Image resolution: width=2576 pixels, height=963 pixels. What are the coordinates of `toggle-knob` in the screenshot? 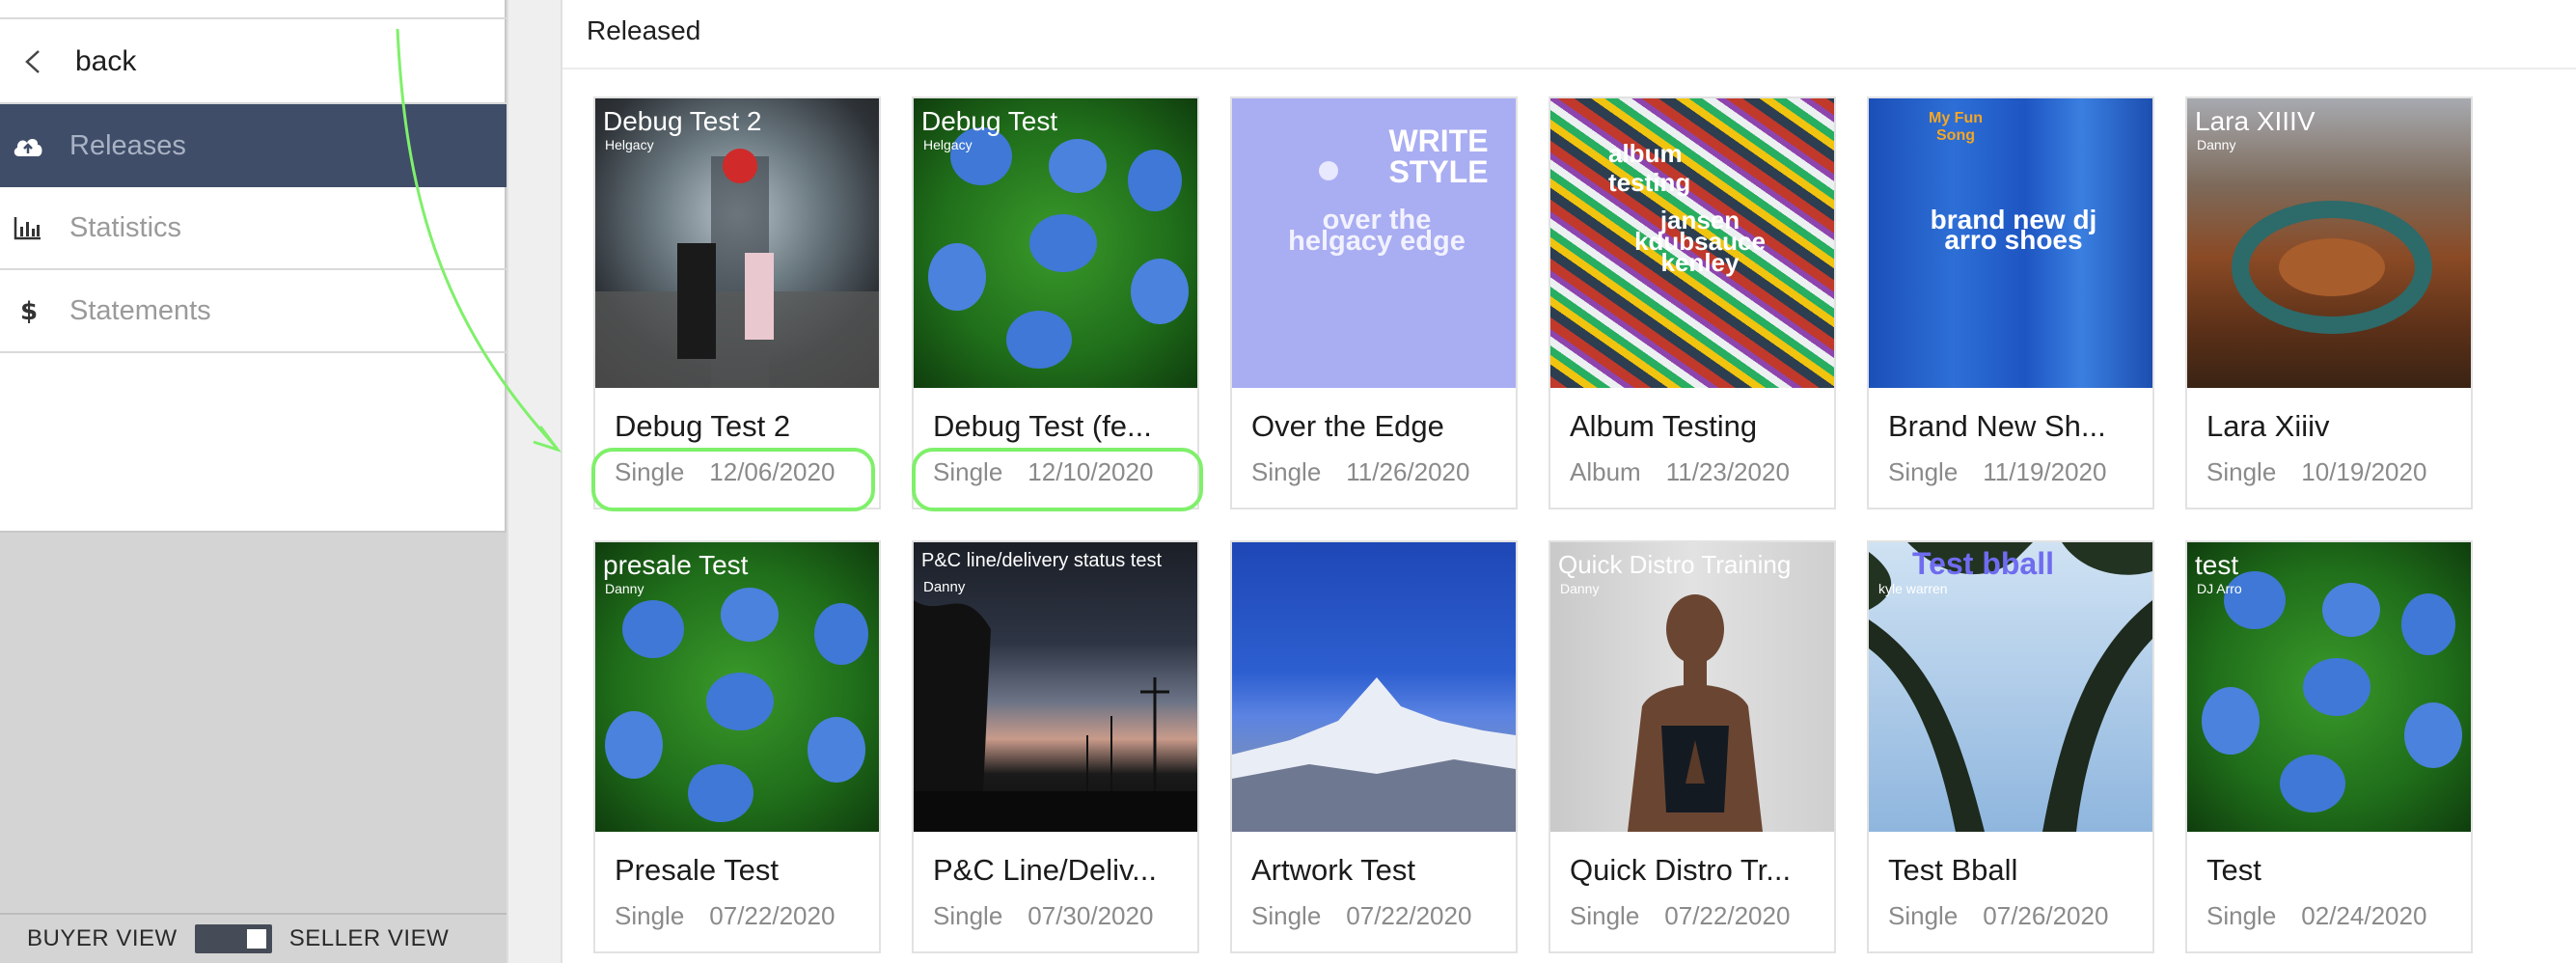 It's located at (256, 939).